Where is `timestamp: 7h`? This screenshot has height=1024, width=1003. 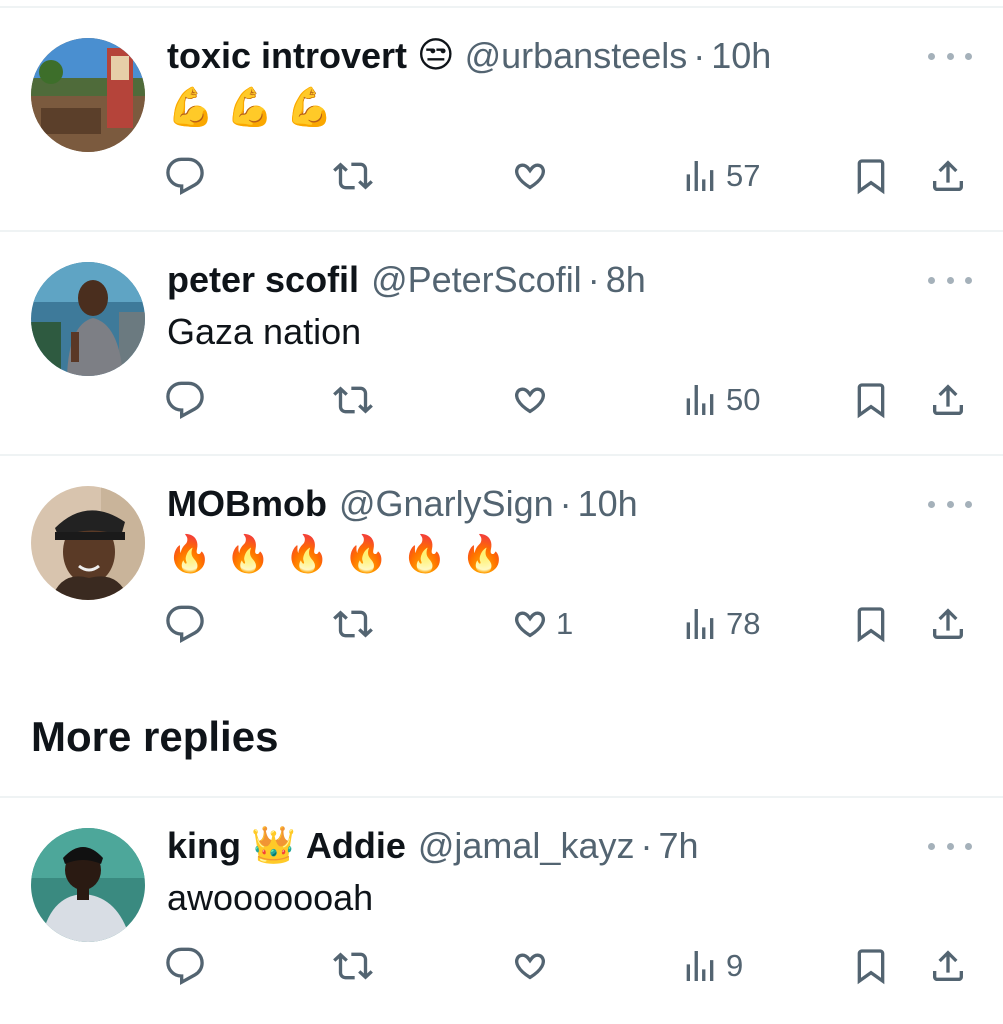 timestamp: 7h is located at coordinates (678, 846).